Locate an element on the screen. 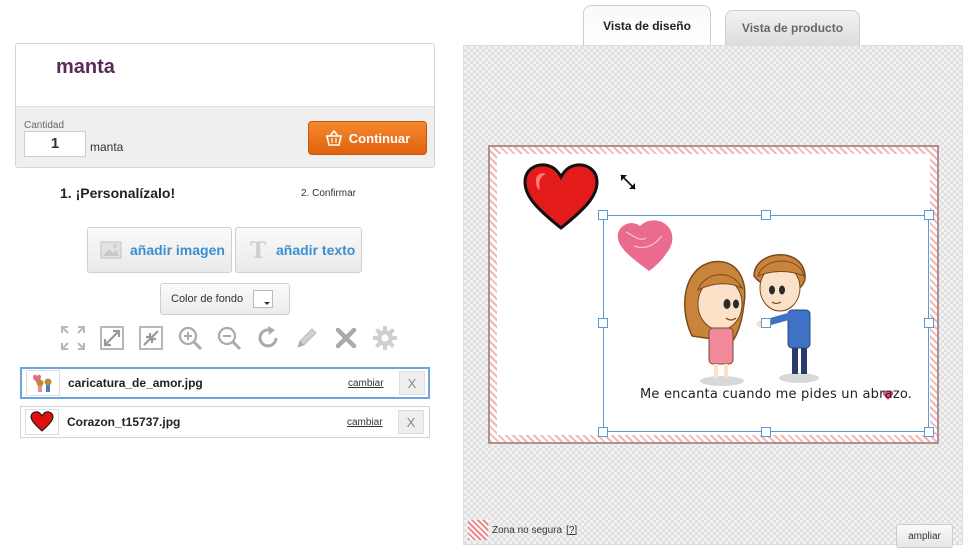 The width and height of the screenshot is (973, 553). unsafe-zone-label: Zona no segura is located at coordinates (527, 530).